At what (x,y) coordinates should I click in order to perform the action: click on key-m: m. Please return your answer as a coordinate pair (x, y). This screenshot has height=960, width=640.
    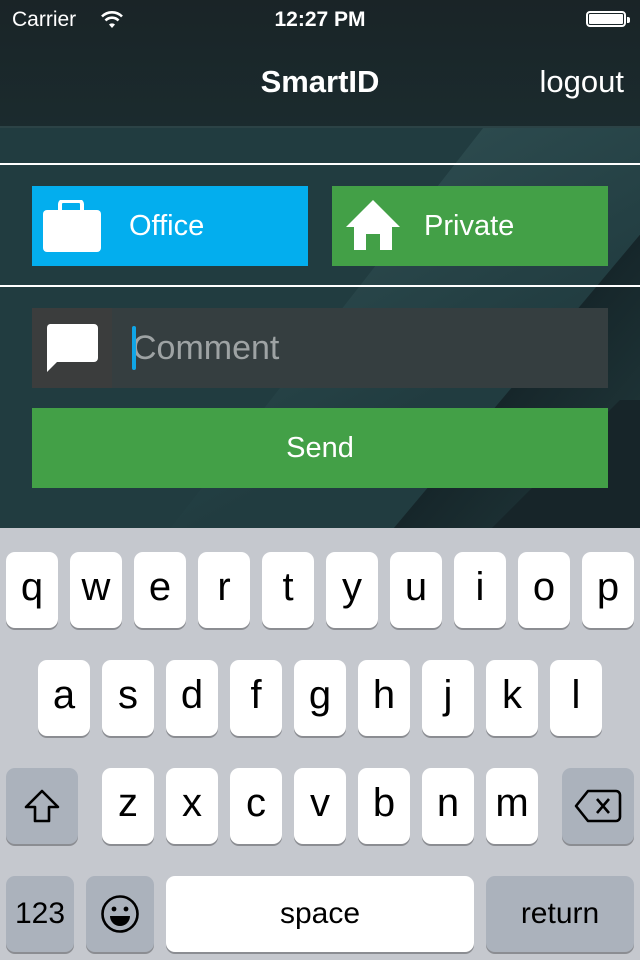
    Looking at the image, I should click on (512, 806).